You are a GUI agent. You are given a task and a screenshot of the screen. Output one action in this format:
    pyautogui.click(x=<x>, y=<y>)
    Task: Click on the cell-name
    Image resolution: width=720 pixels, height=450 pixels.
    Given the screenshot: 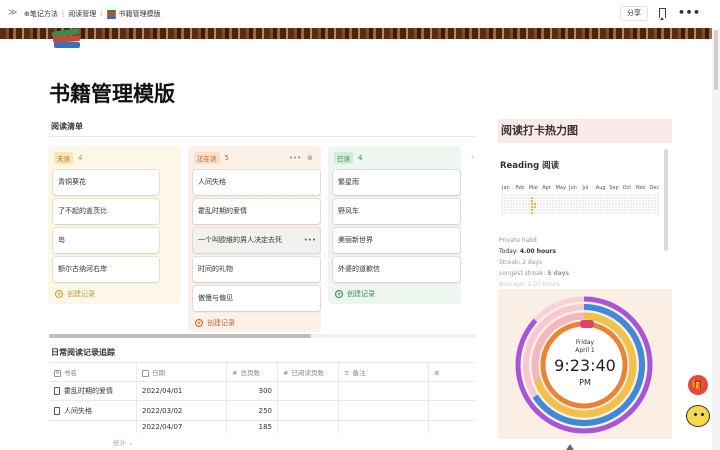 What is the action you would take?
    pyautogui.click(x=93, y=427)
    